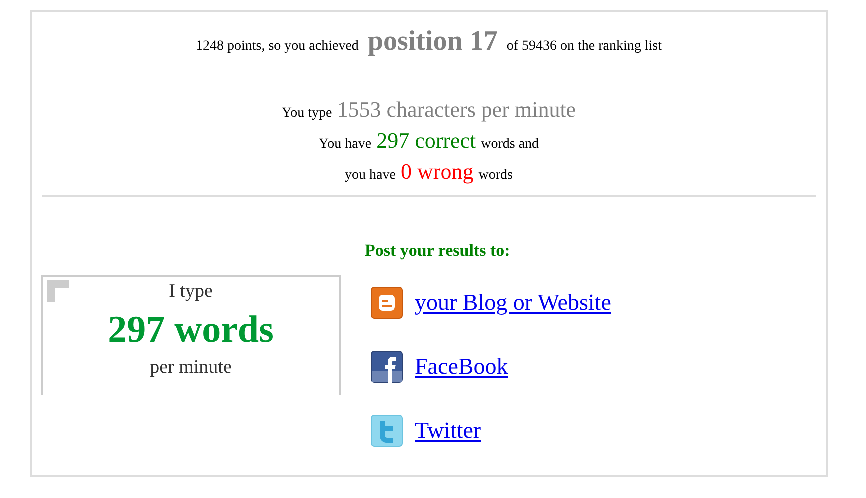 This screenshot has width=866, height=498. I want to click on stat-value: 1553 characters per minute, so click(456, 109).